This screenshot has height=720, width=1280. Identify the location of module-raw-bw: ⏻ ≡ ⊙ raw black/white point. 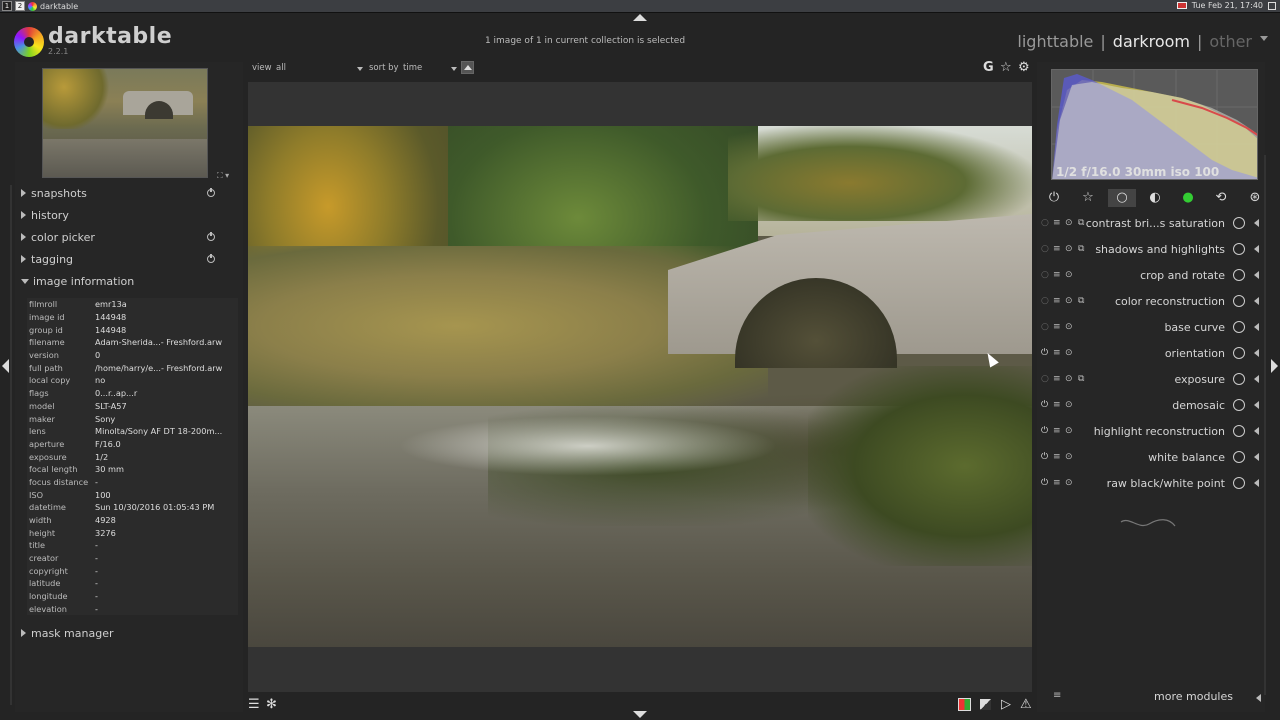
(1151, 483).